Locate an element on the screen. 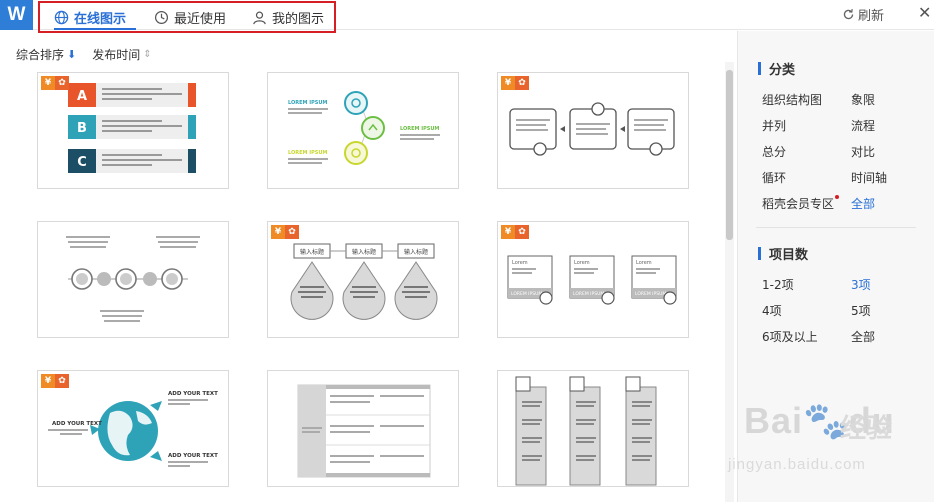 This screenshot has width=934, height=502. sort-composite-button: 综合排序 ⬇ is located at coordinates (46, 54).